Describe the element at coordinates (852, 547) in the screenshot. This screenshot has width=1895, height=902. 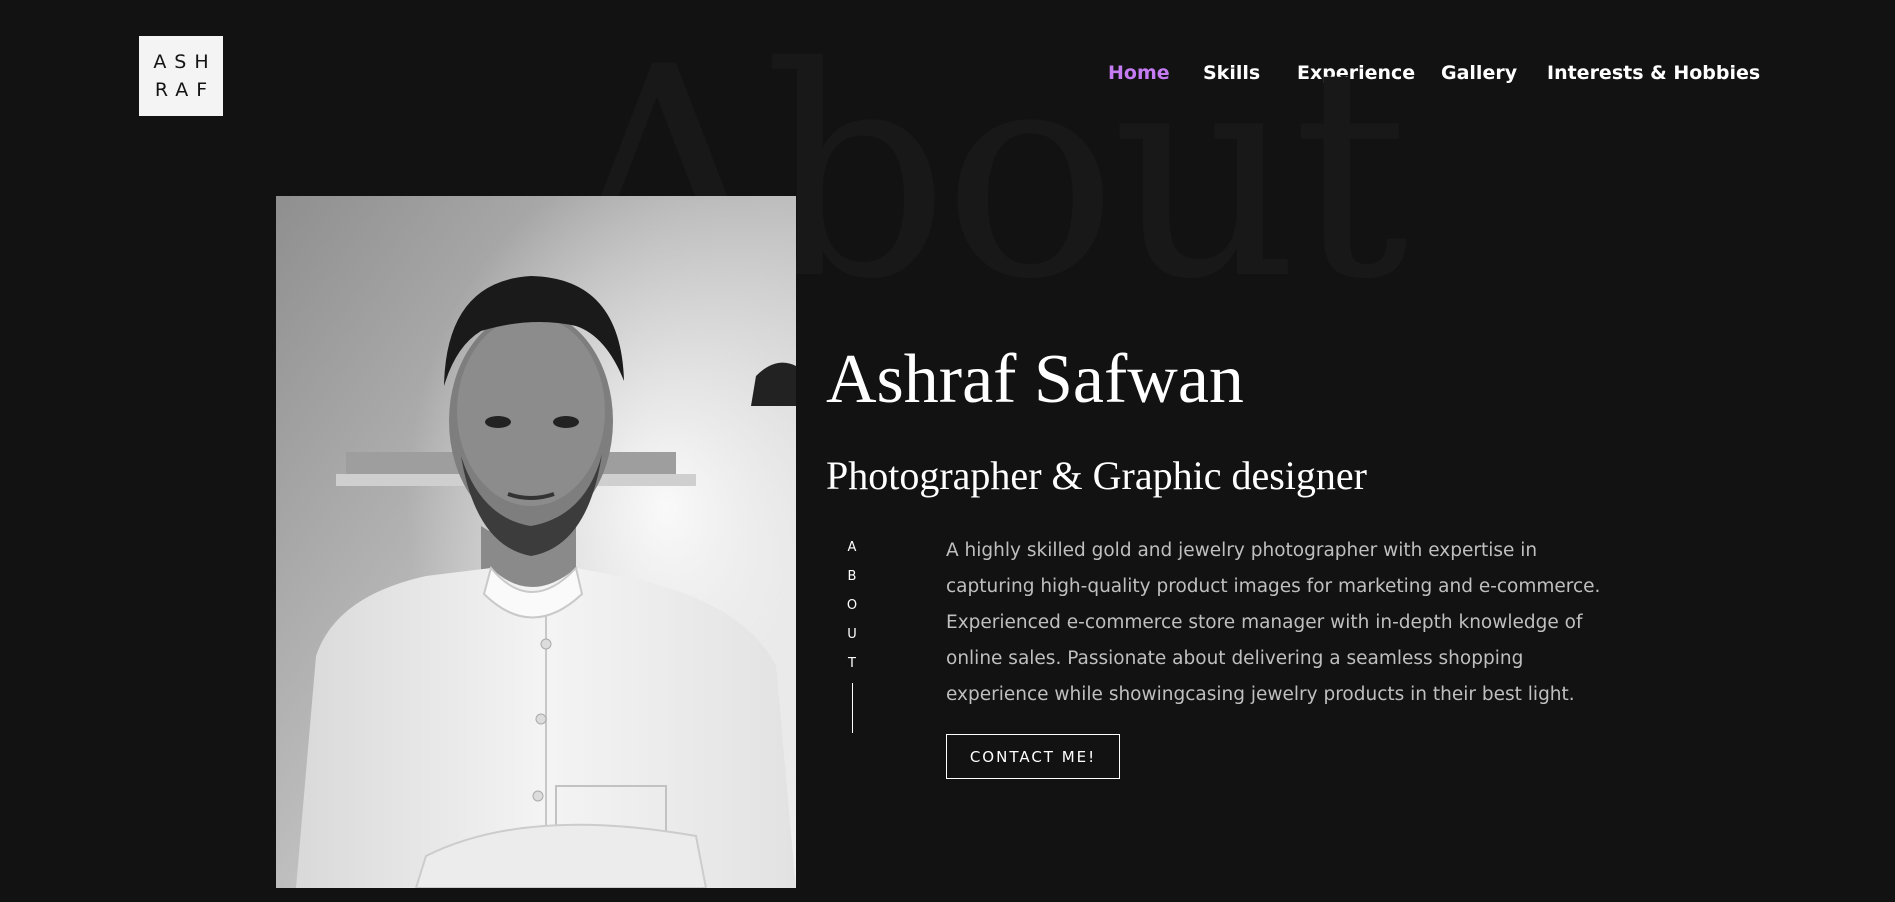
I see `section-label-letter: A` at that location.